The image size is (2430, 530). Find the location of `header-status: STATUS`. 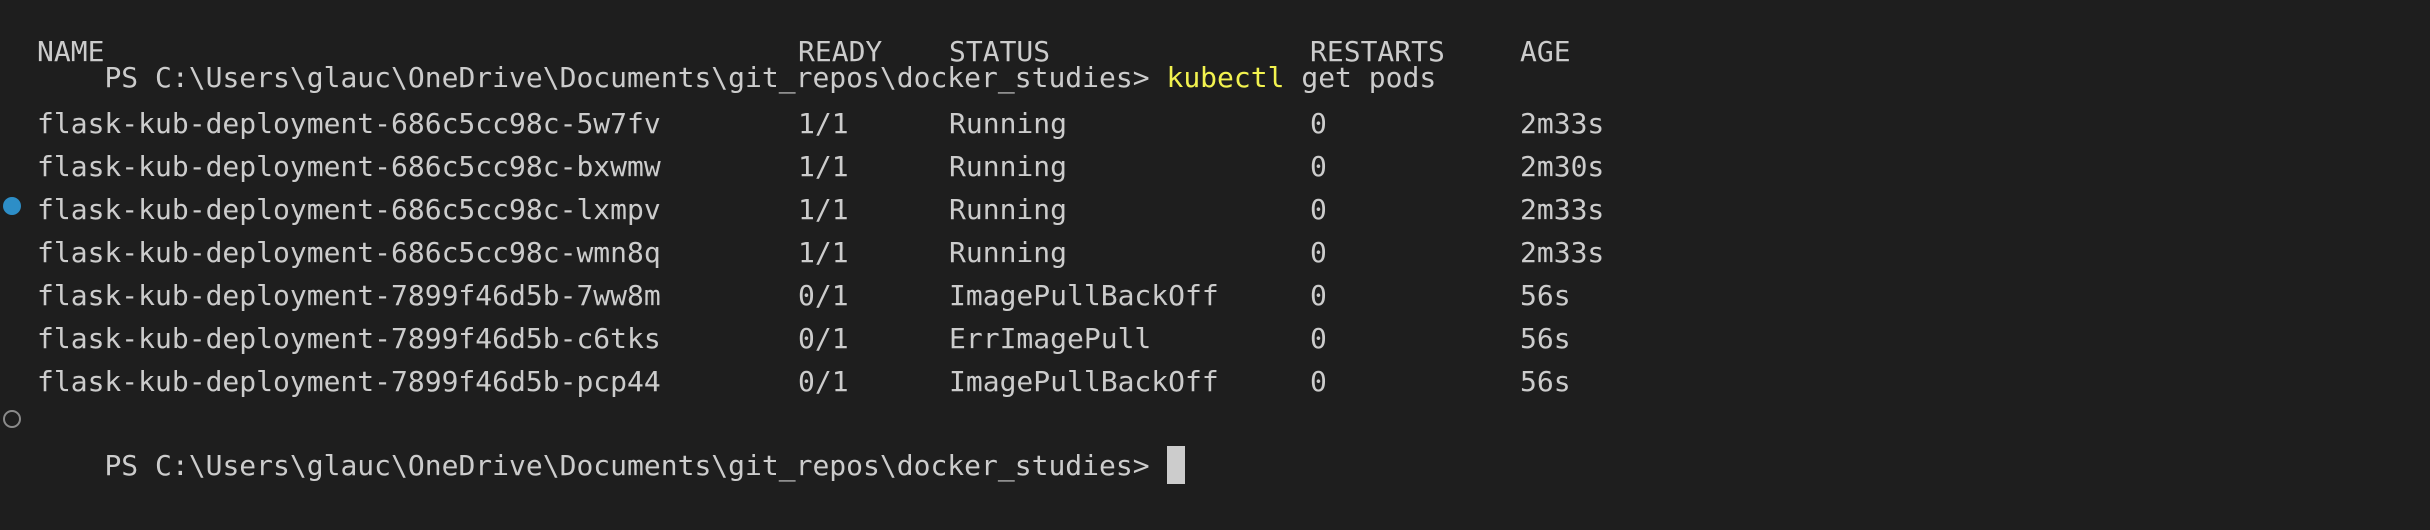

header-status: STATUS is located at coordinates (1000, 51).